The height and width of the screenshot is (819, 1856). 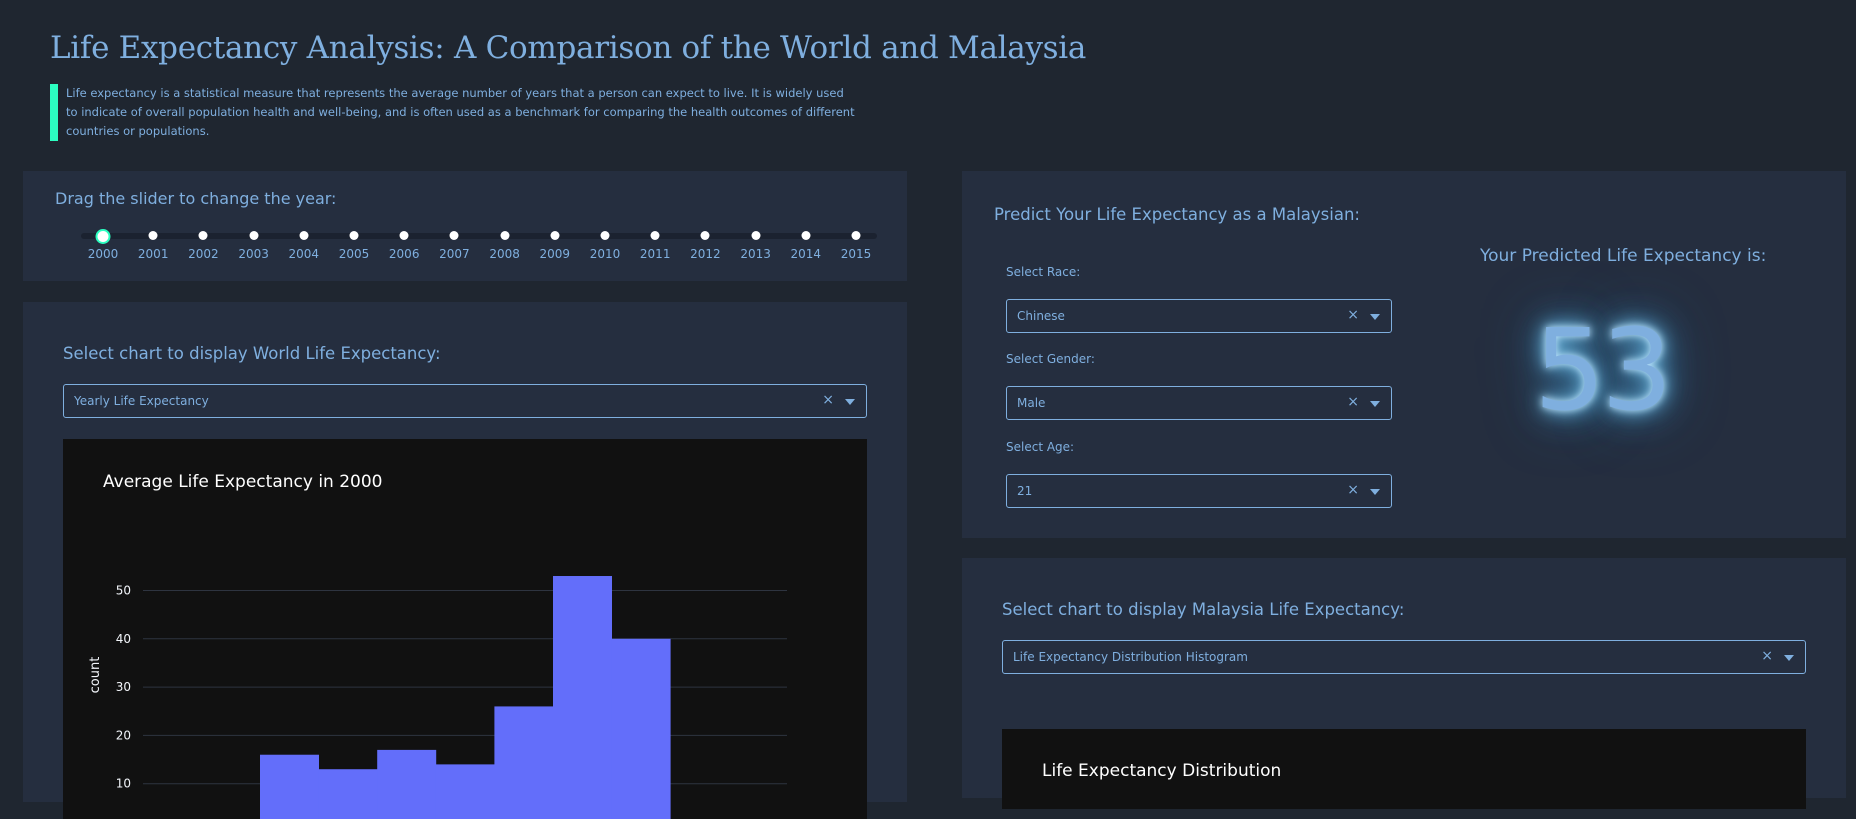 I want to click on slider-label-2003: 2003, so click(x=253, y=254).